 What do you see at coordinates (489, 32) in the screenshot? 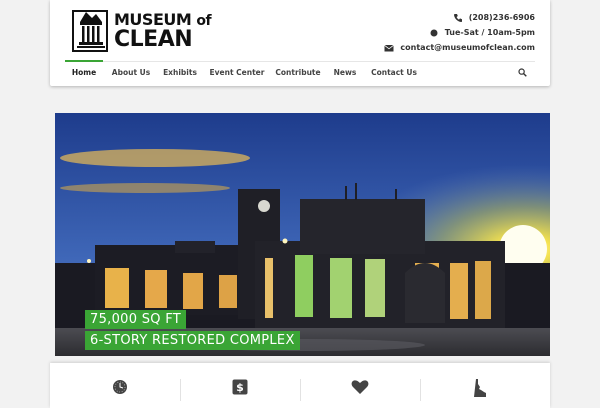
I see `contact-hours: Tue-Sat / 10am-5pm` at bounding box center [489, 32].